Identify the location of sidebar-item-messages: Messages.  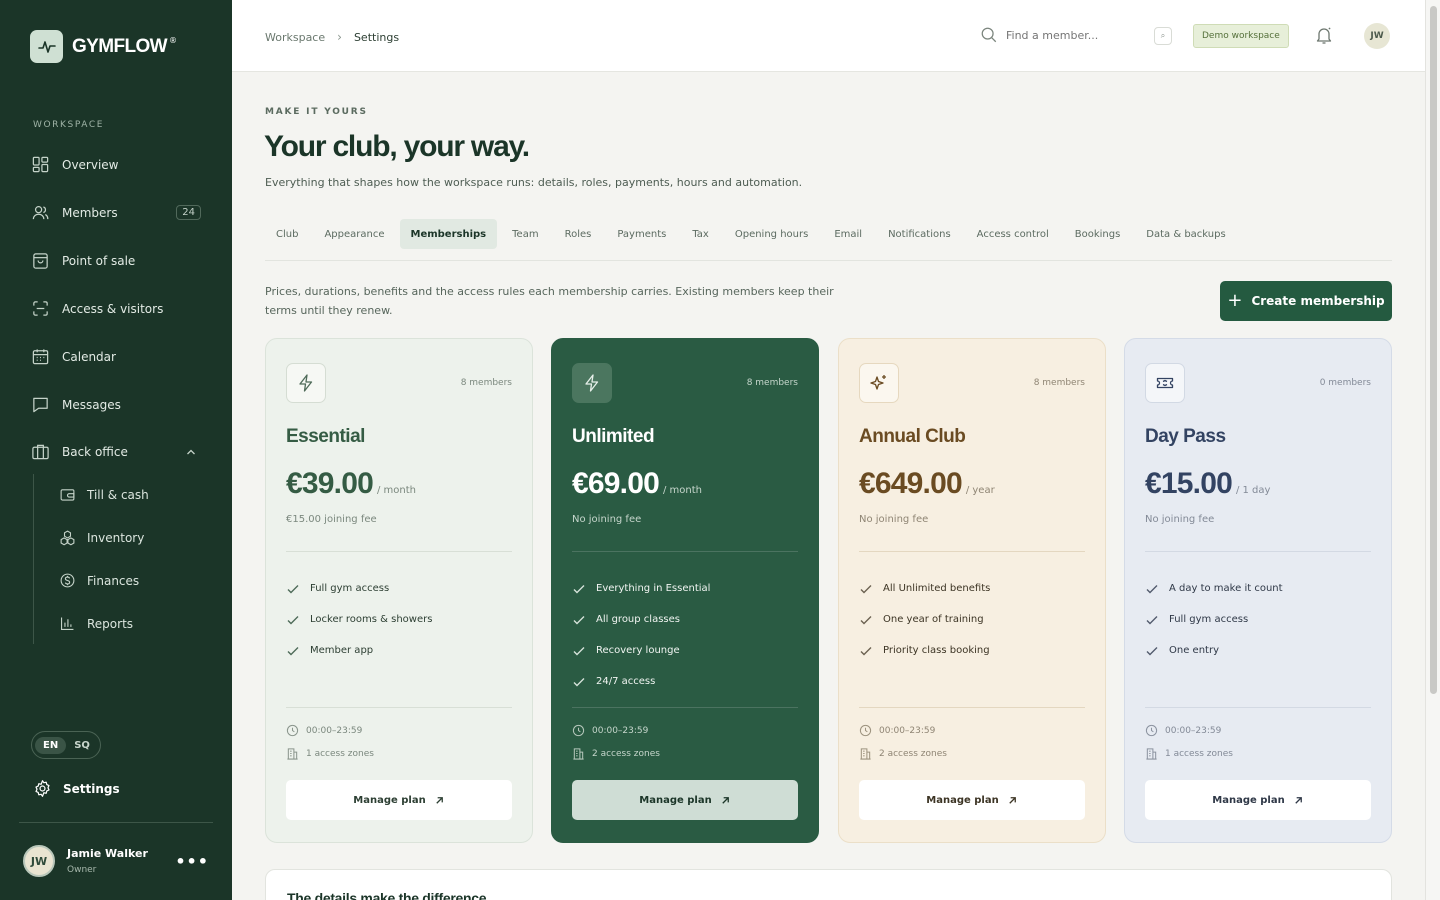
(116, 404).